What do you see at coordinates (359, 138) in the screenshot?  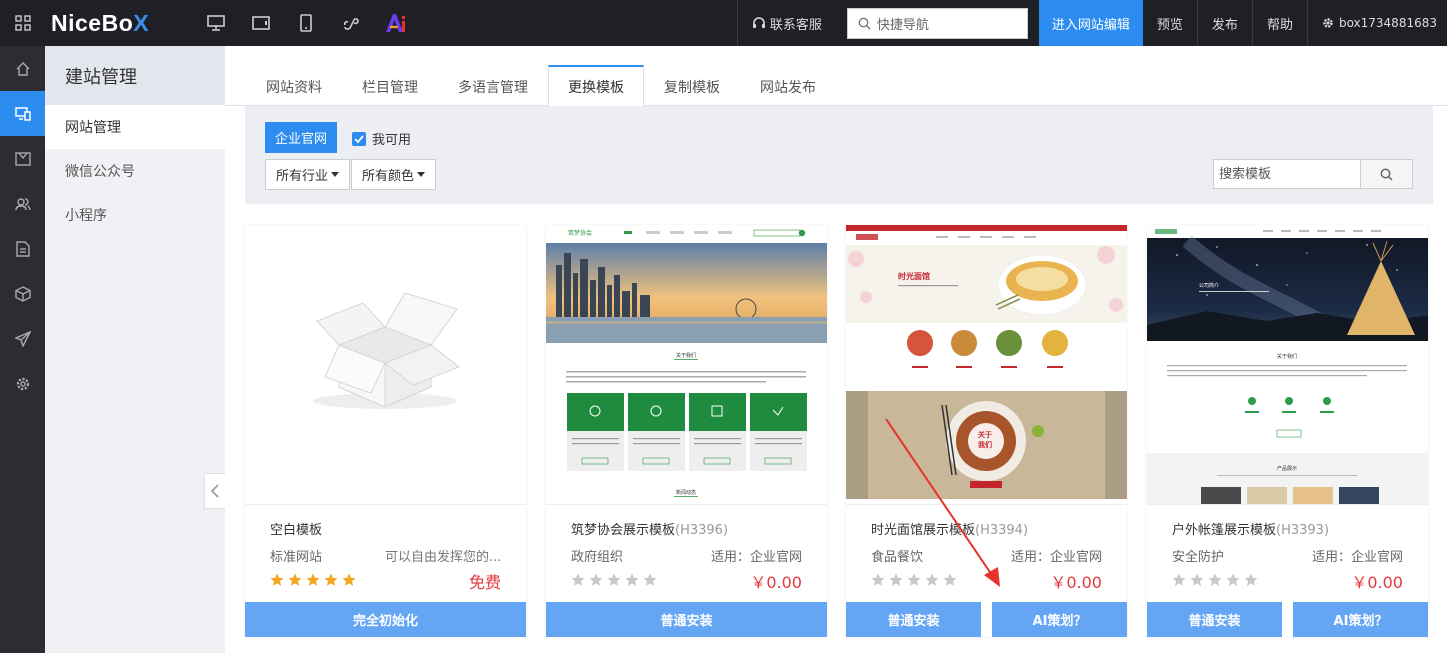 I see `checkbox-checked-icon` at bounding box center [359, 138].